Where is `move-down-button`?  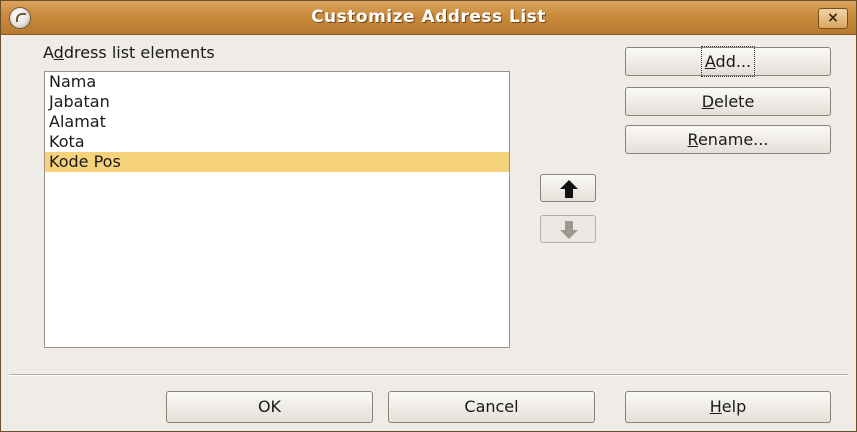
move-down-button is located at coordinates (568, 229).